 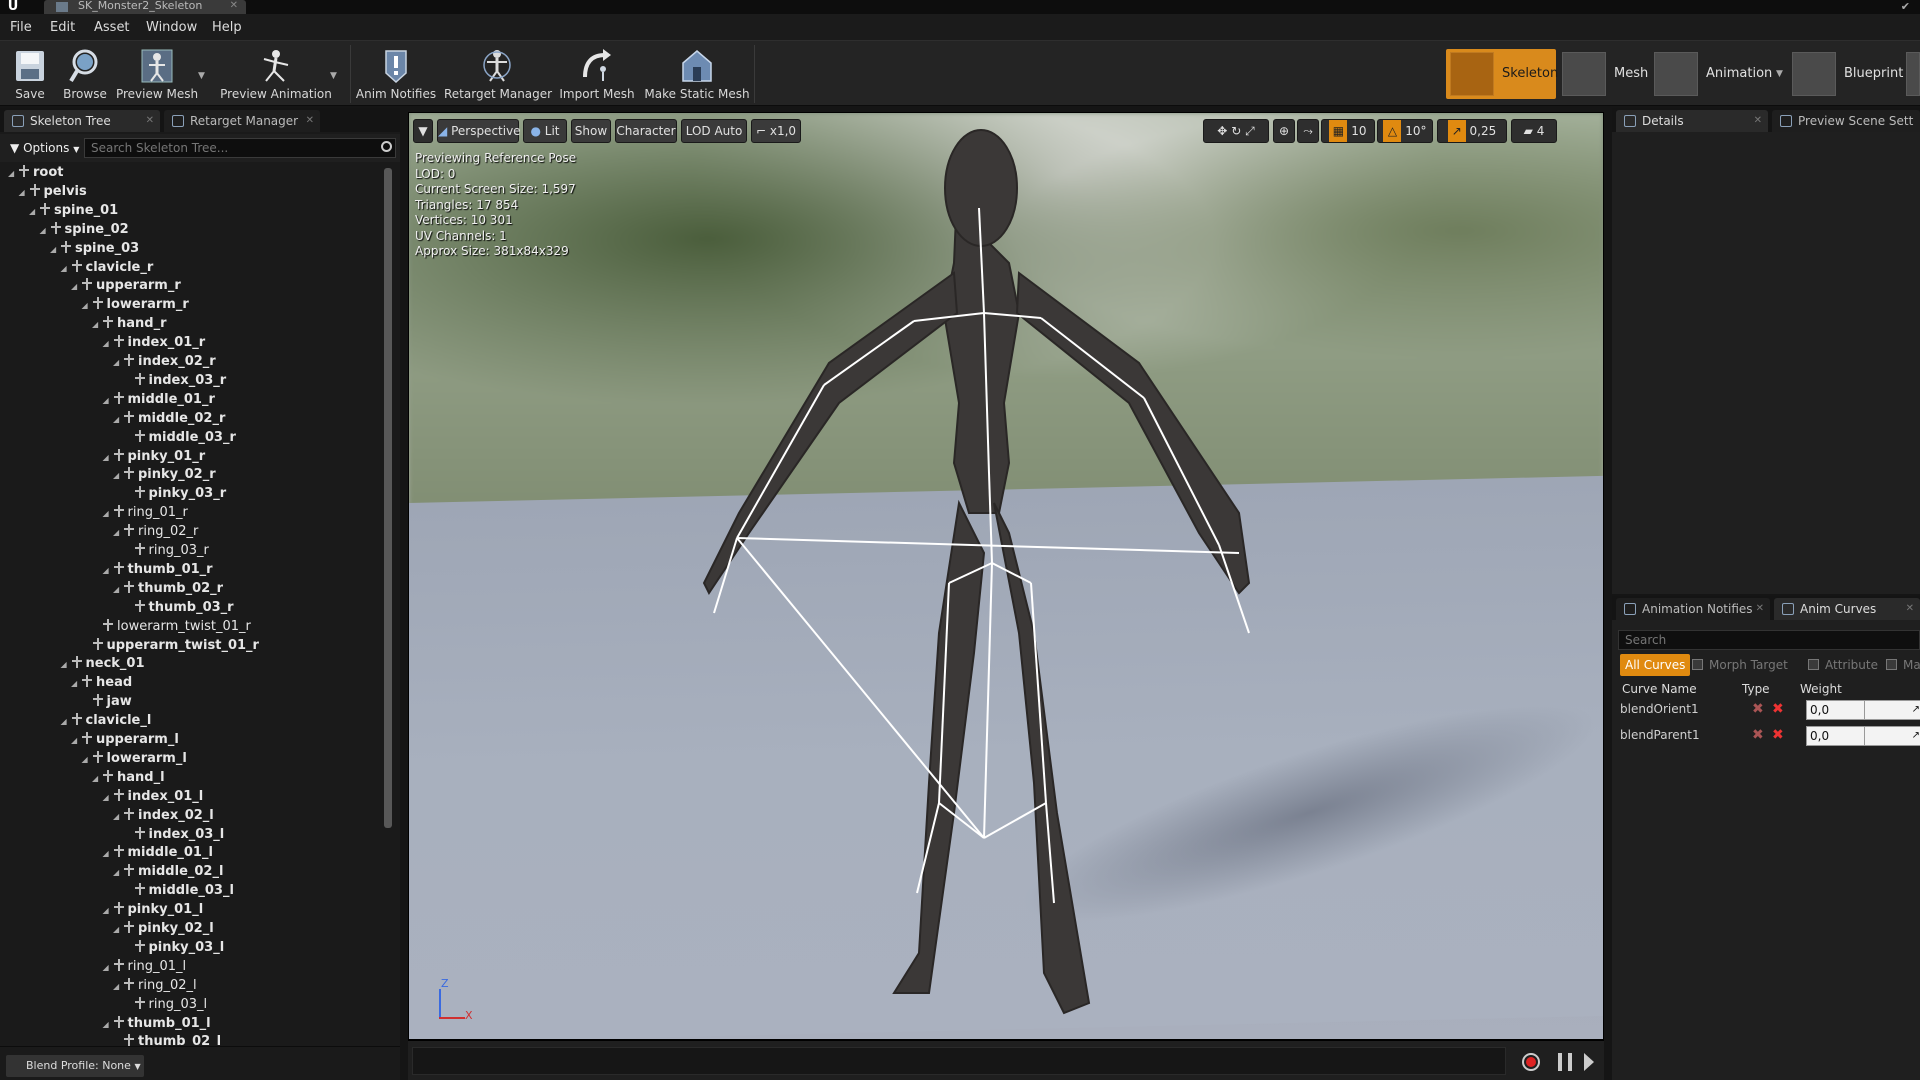 What do you see at coordinates (166, 551) in the screenshot?
I see `bone-row: ring_03_r` at bounding box center [166, 551].